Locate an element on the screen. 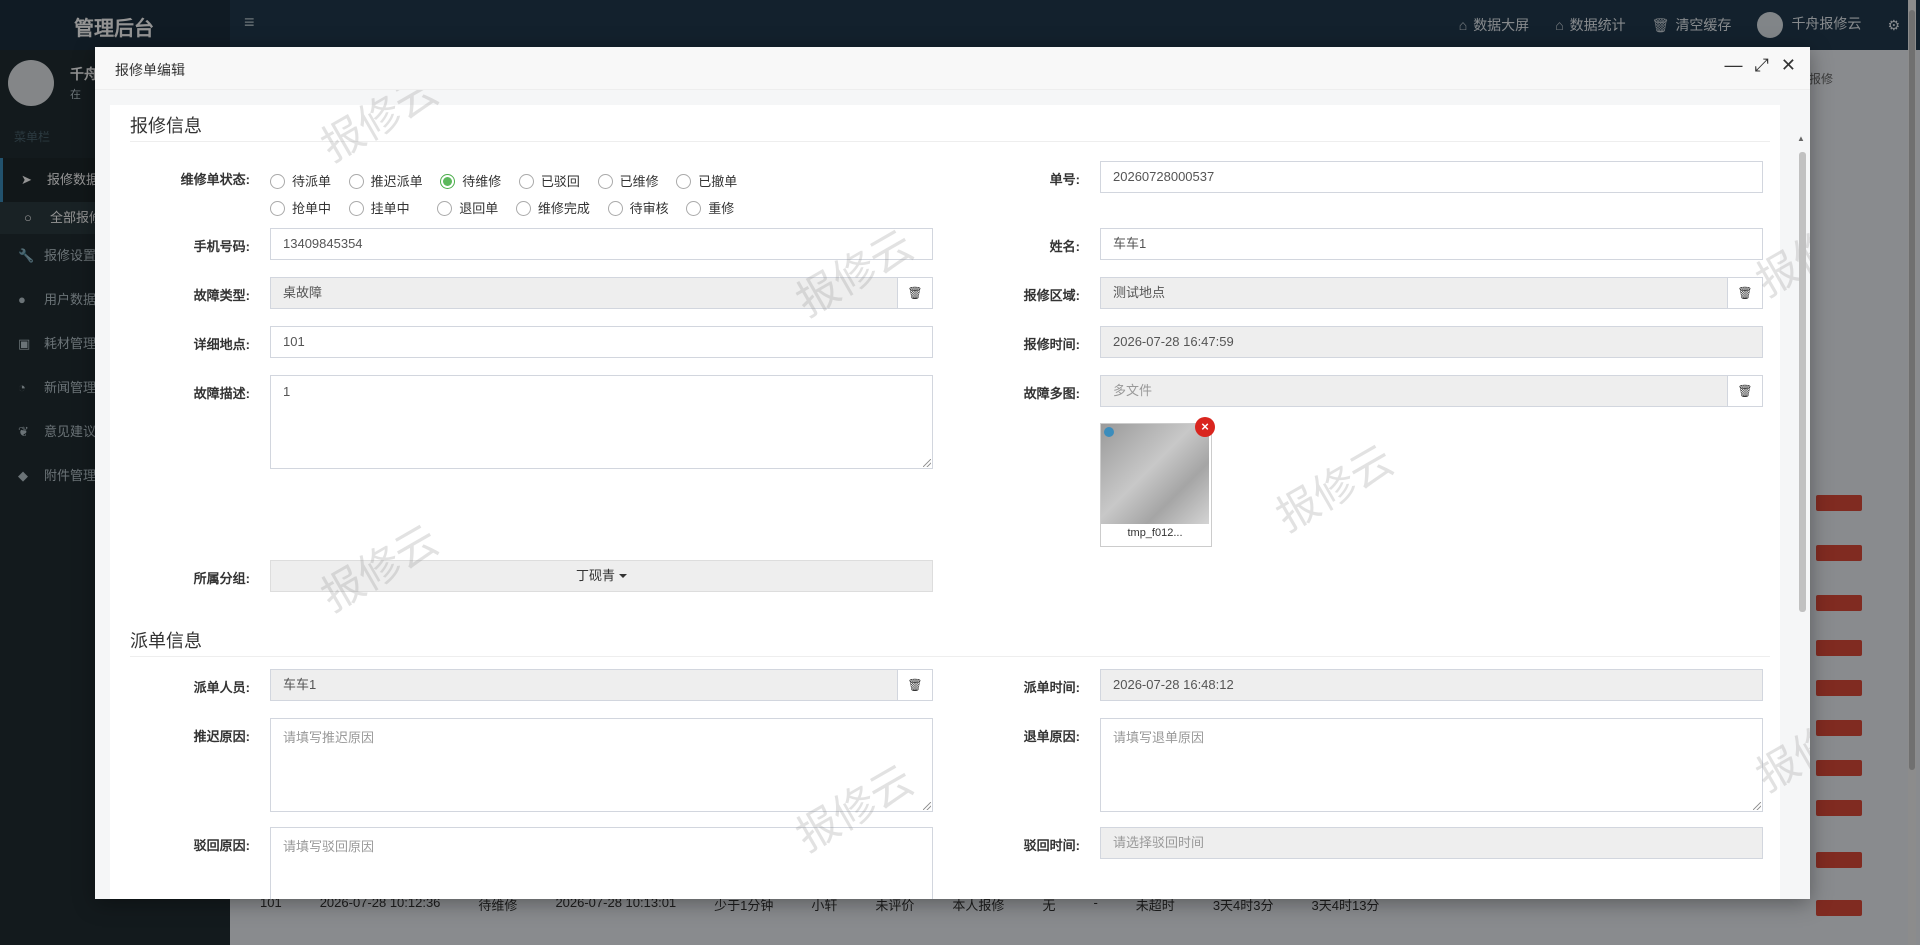 This screenshot has width=1920, height=945. maximize-icon: ⤢ is located at coordinates (1762, 65).